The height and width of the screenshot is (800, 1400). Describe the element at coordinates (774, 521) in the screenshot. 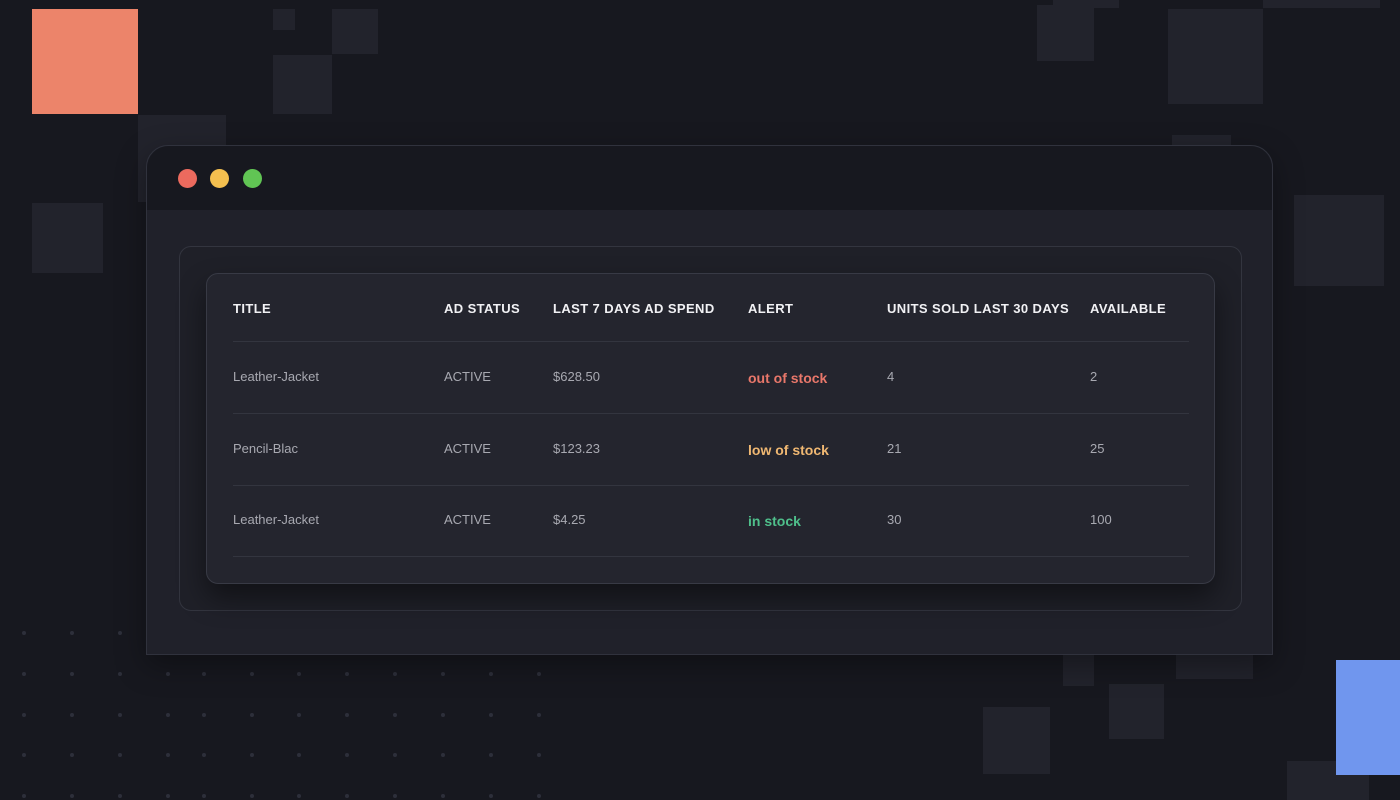

I see `cell-alert: in stock` at that location.